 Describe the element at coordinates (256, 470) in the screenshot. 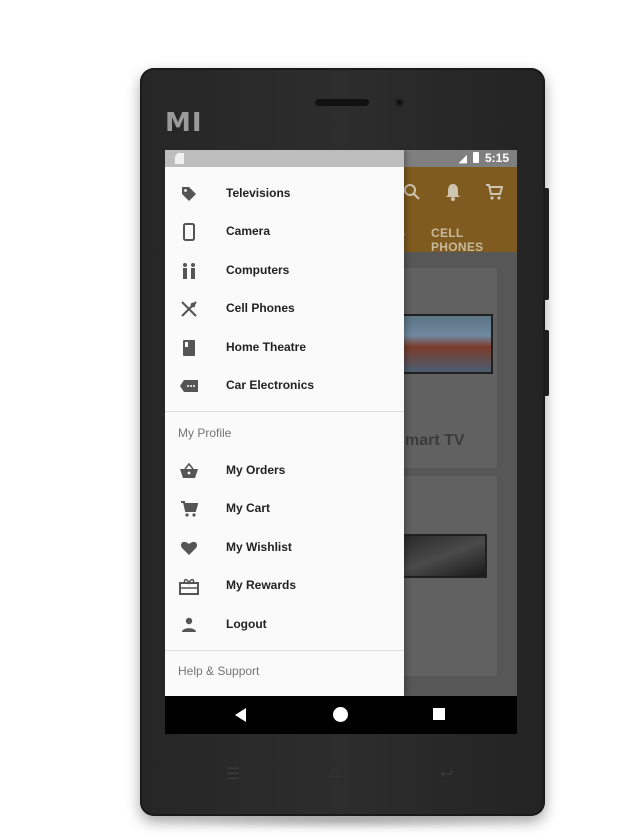

I see `drawer-item-label: My Orders` at that location.